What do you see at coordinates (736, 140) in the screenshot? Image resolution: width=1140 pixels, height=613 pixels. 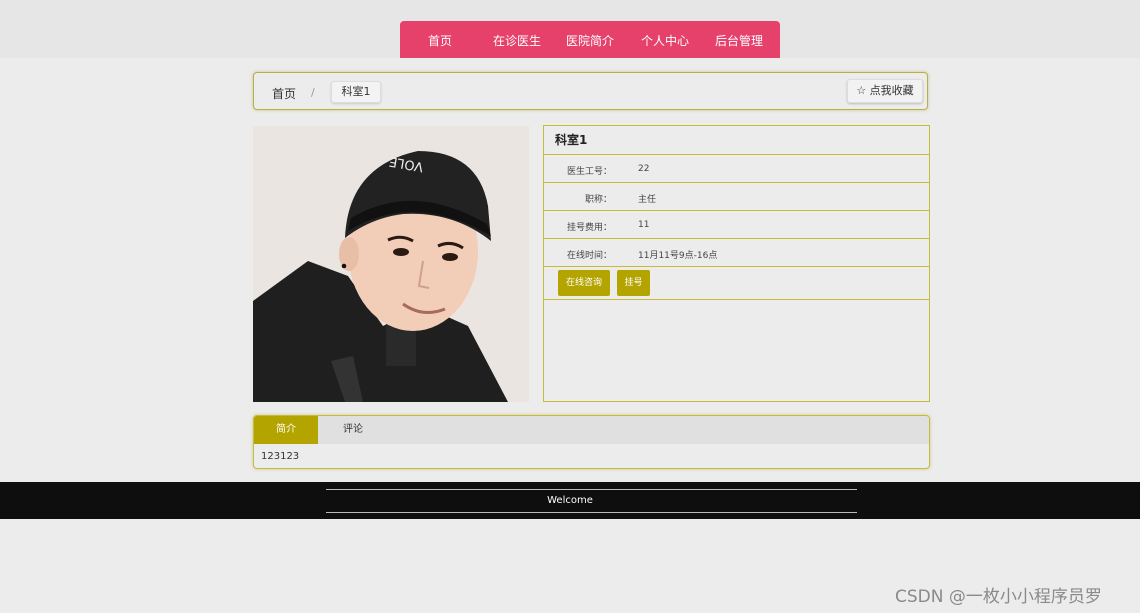 I see `doctor-title: 科室1` at bounding box center [736, 140].